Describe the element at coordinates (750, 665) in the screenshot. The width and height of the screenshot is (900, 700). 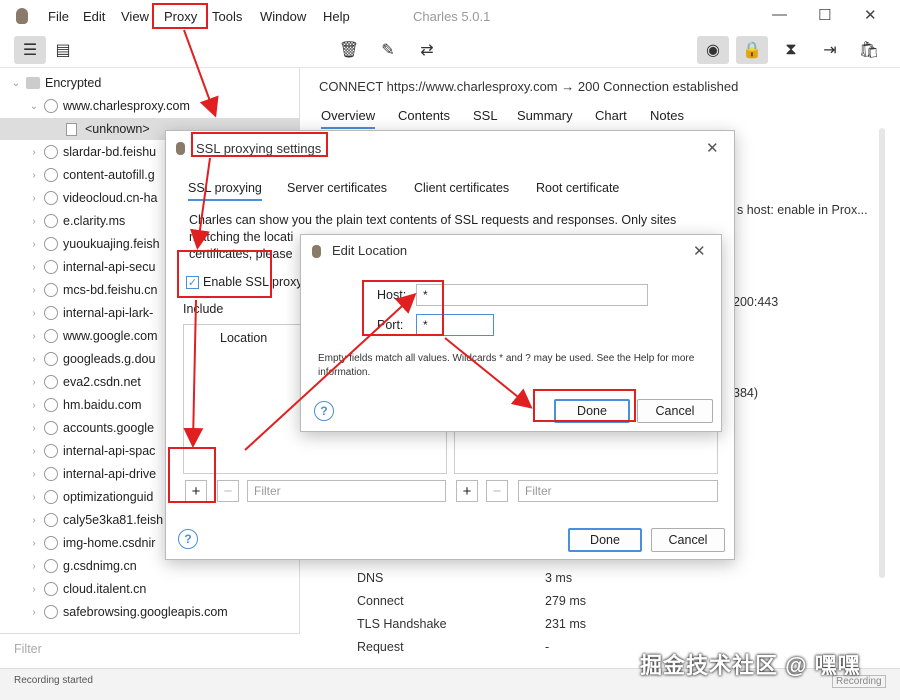
I see `watermark: 掘金技术社区 @ 嘿嘿` at that location.